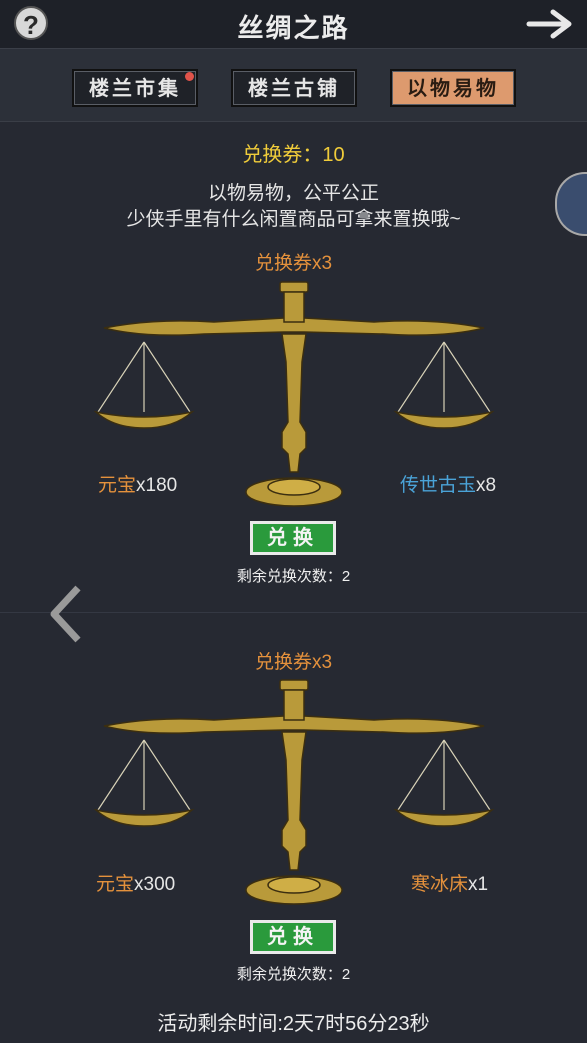 The height and width of the screenshot is (1043, 587). I want to click on item-qty: x180, so click(157, 485).